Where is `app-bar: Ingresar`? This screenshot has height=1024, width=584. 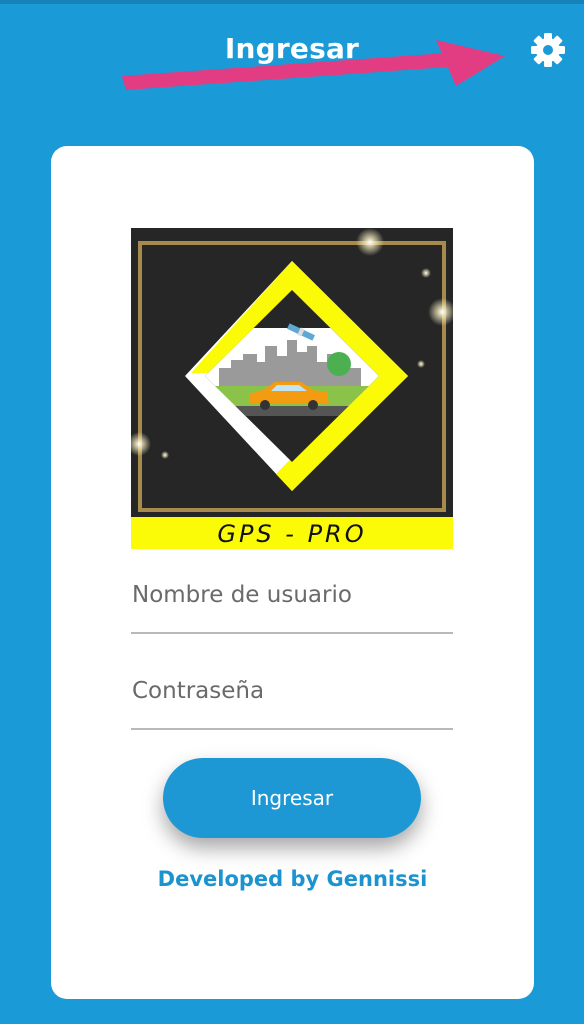
app-bar: Ingresar is located at coordinates (292, 55).